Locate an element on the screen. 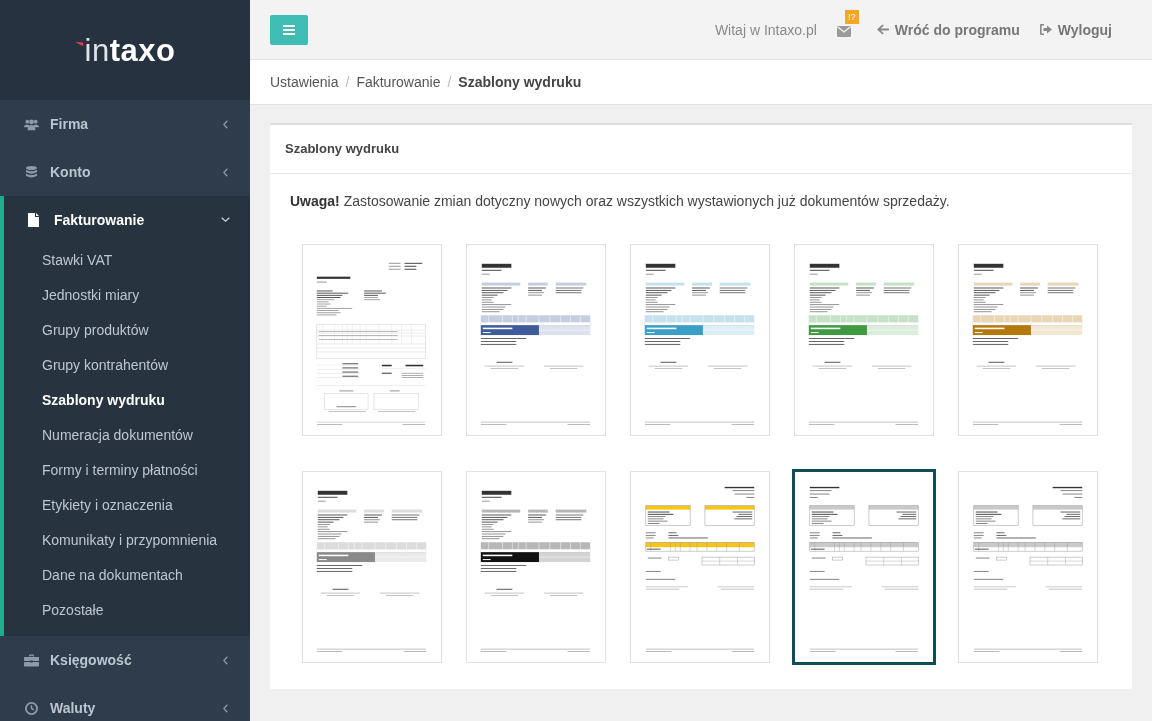 The image size is (1152, 721). database-icon is located at coordinates (31, 172).